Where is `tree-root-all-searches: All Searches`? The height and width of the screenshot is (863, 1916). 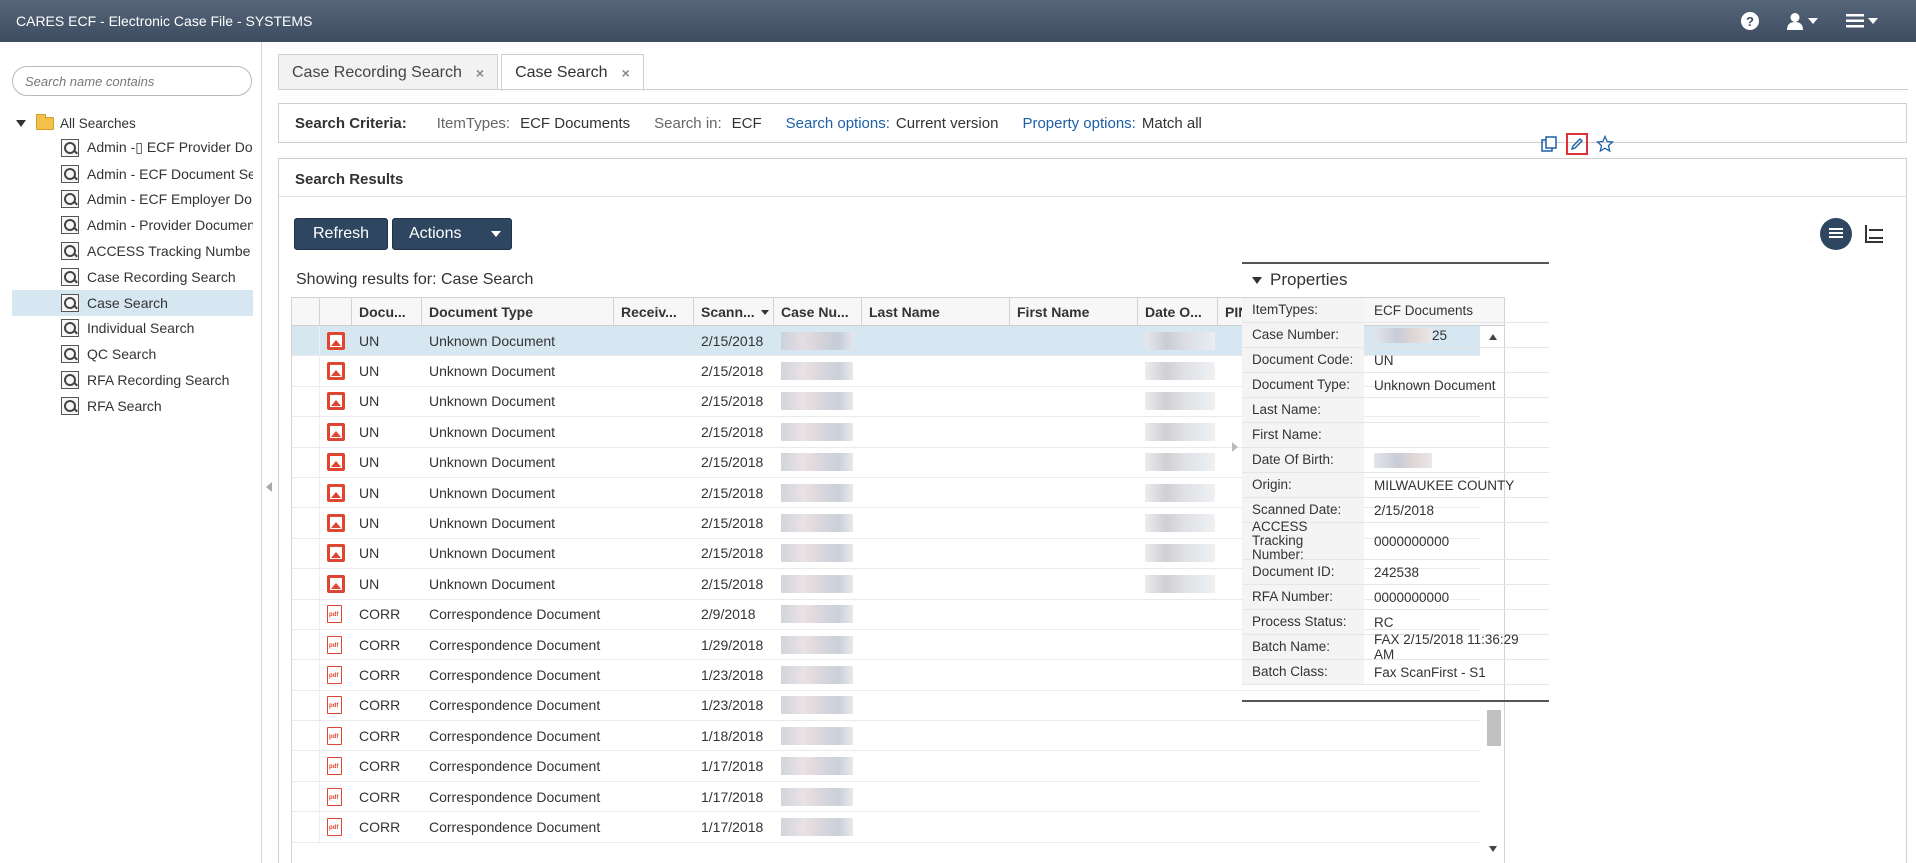
tree-root-all-searches: All Searches is located at coordinates (76, 123).